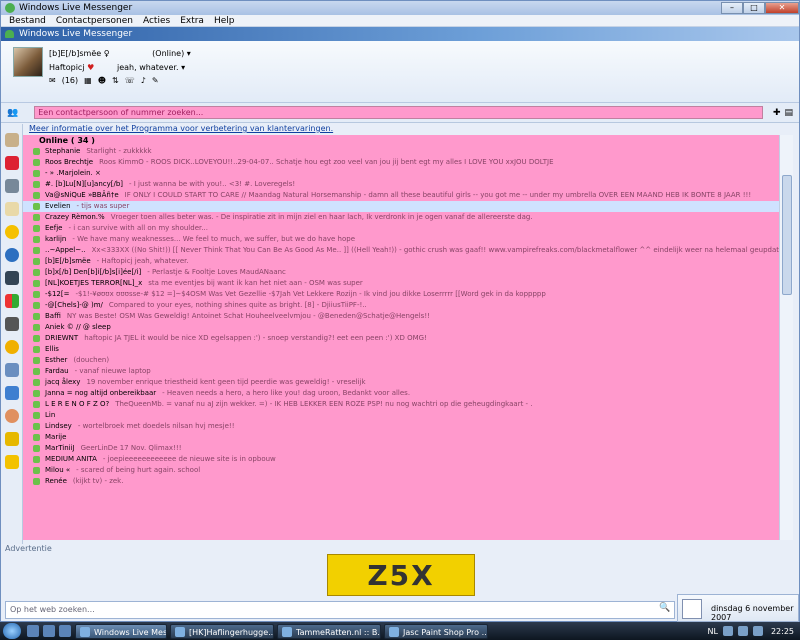  Describe the element at coordinates (33, 631) in the screenshot. I see `quicklaunch-desktop-icon` at that location.